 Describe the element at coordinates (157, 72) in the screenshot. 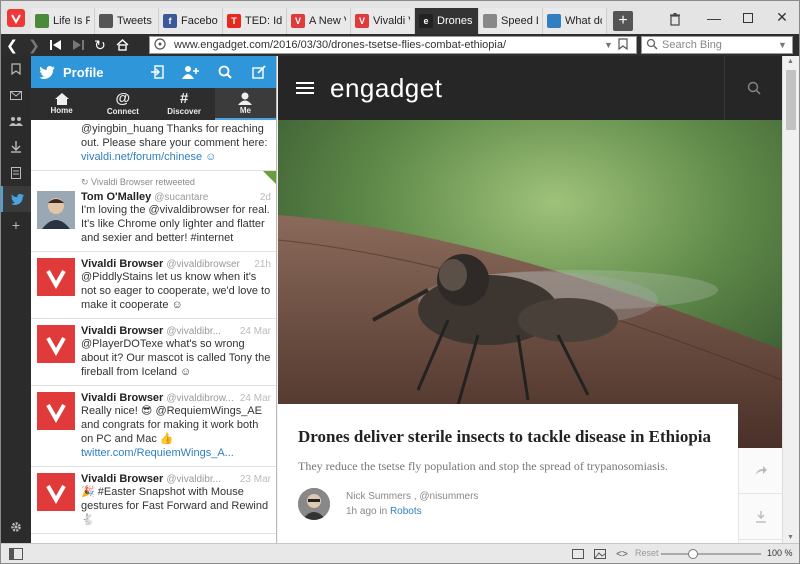

I see `sign-out-icon` at that location.